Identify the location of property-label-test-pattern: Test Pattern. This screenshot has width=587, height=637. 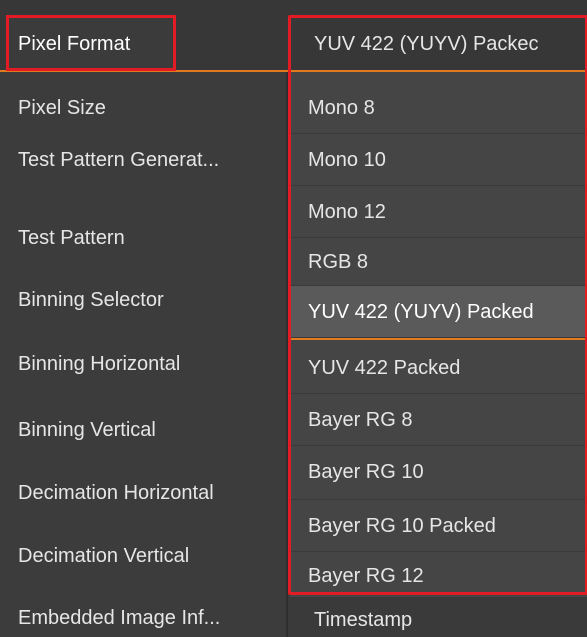
(71, 238).